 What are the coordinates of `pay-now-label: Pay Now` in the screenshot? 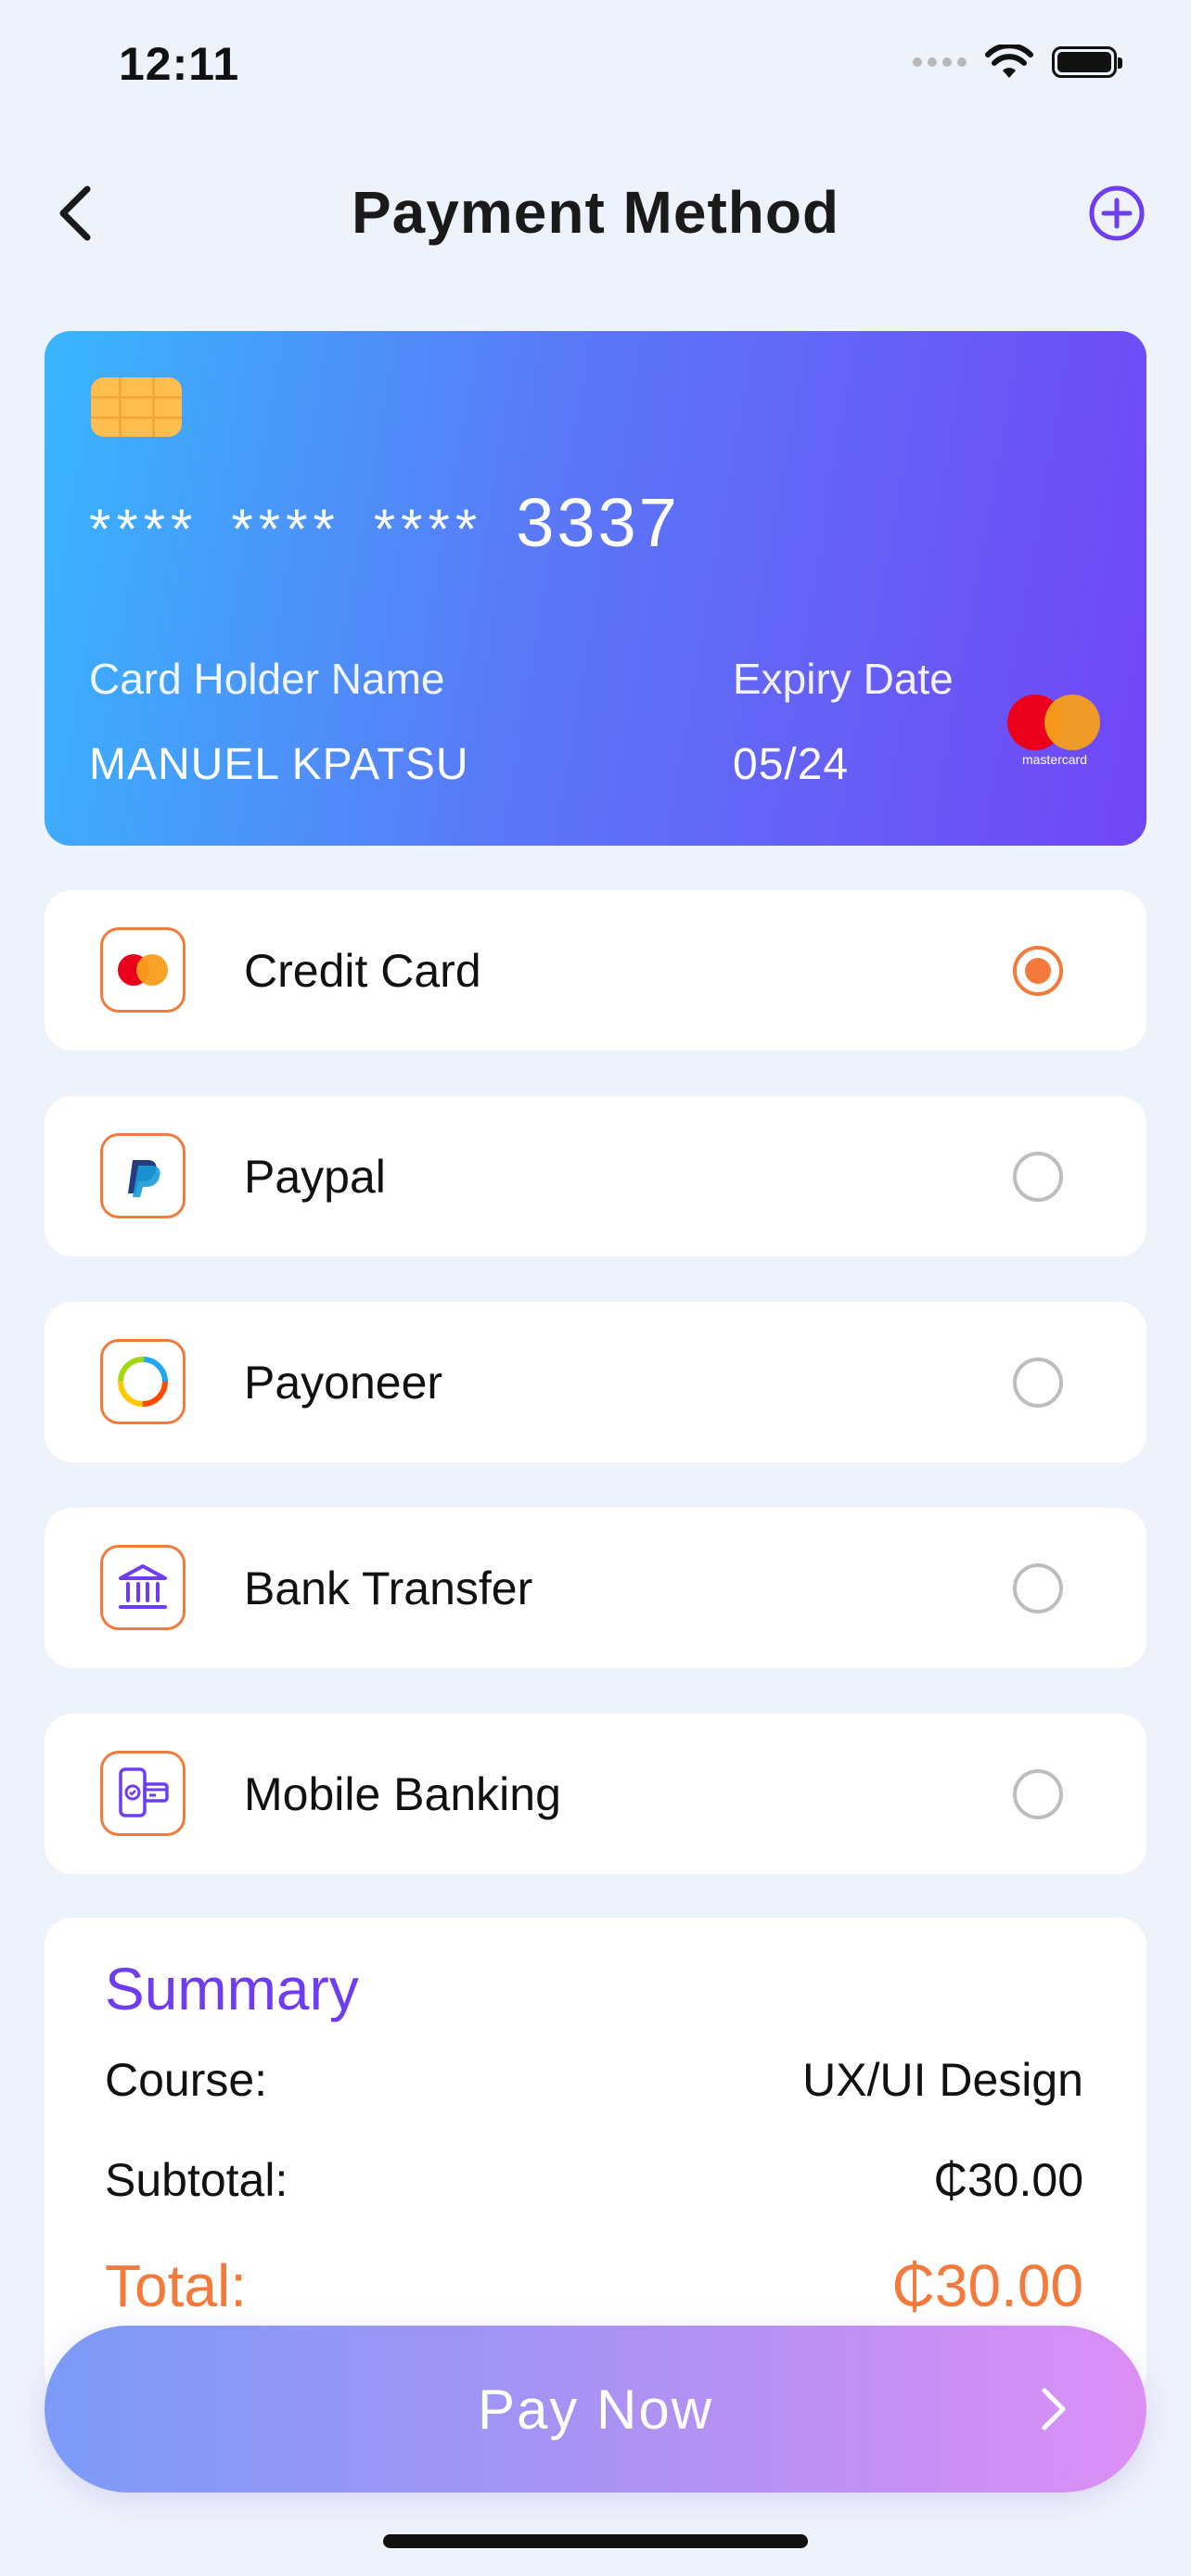 It's located at (595, 2409).